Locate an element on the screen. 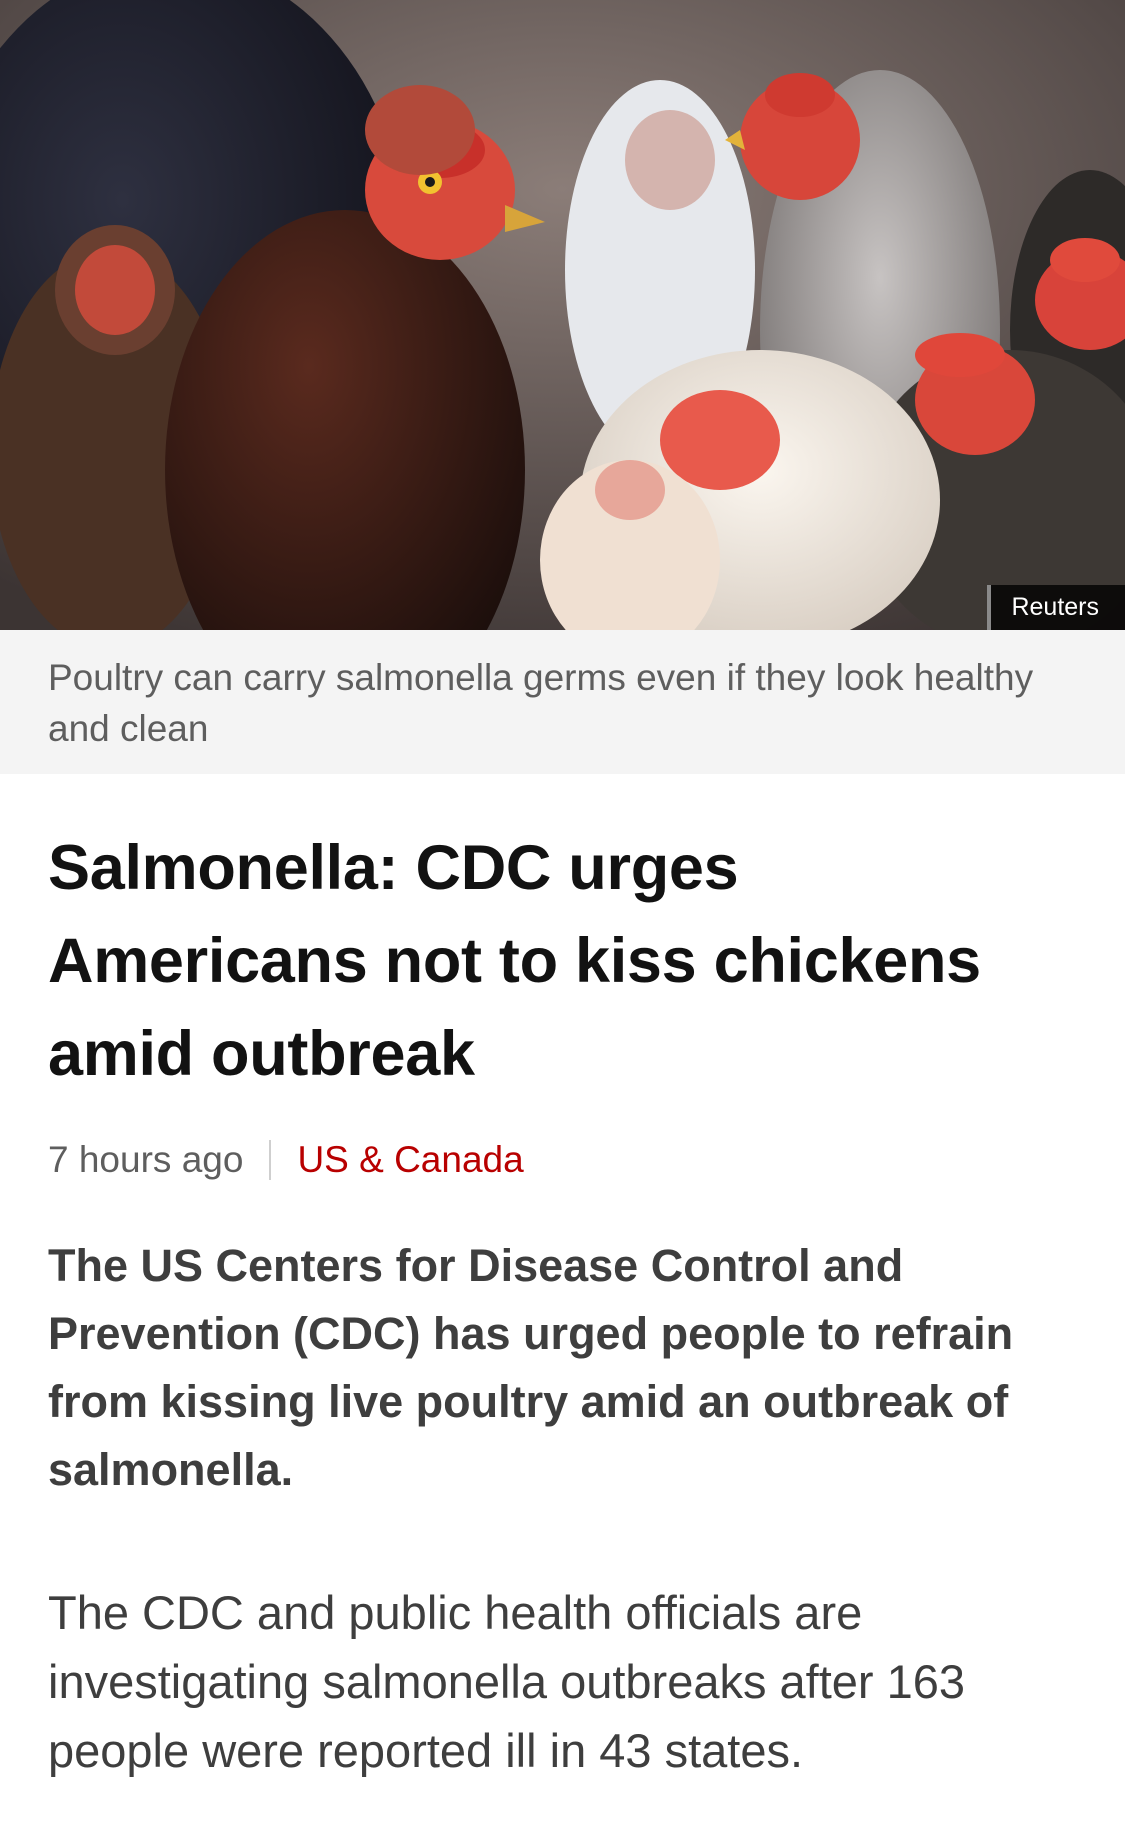 The width and height of the screenshot is (1125, 1835). timestamp: 7 hours ago is located at coordinates (146, 1159).